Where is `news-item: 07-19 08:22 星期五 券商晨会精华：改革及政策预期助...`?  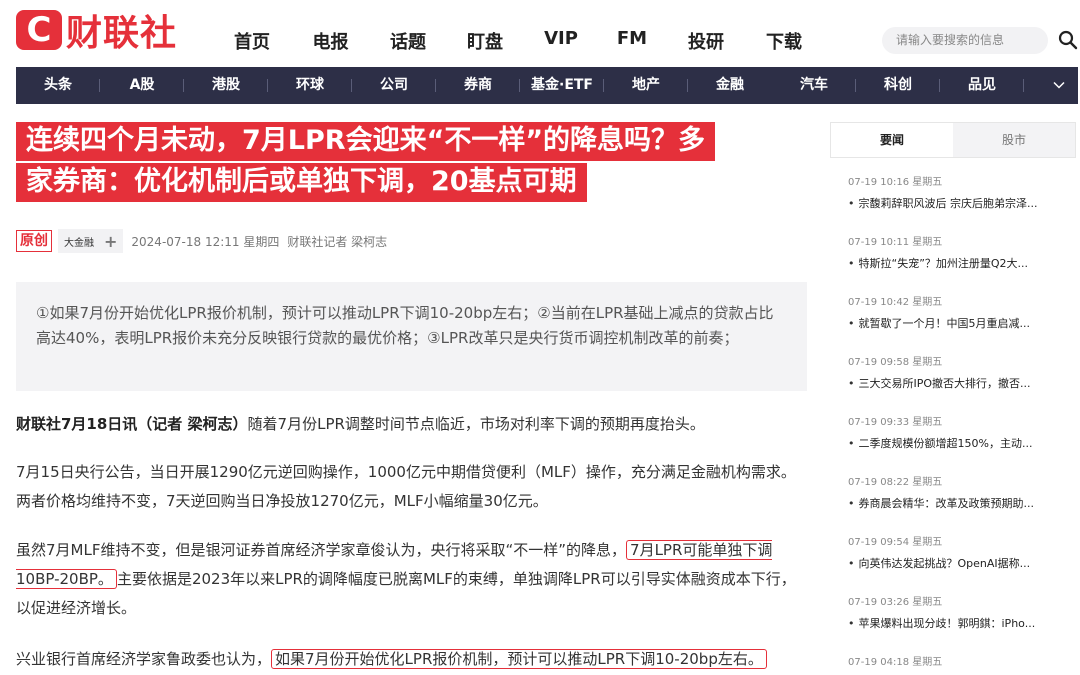
news-item: 07-19 08:22 星期五 券商晨会精华：改革及政策预期助... is located at coordinates (958, 493).